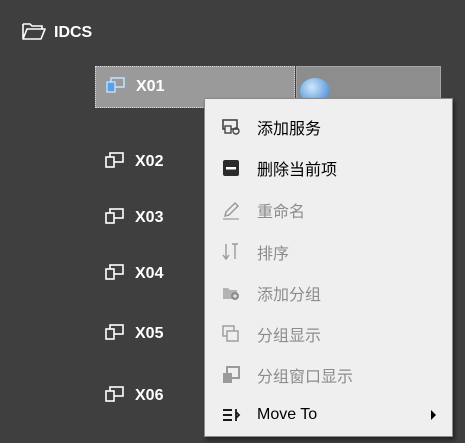  Describe the element at coordinates (328, 415) in the screenshot. I see `menu-item-move-to: Move To` at that location.